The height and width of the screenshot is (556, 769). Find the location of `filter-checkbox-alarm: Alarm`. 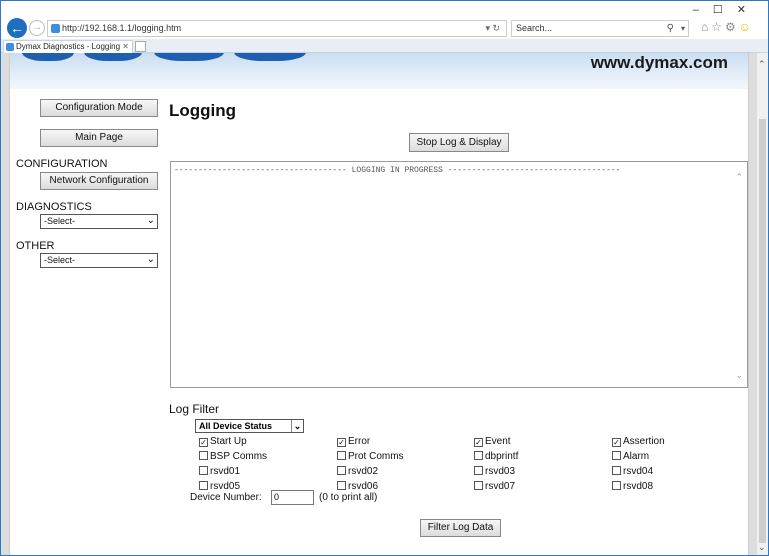

filter-checkbox-alarm: Alarm is located at coordinates (630, 457).